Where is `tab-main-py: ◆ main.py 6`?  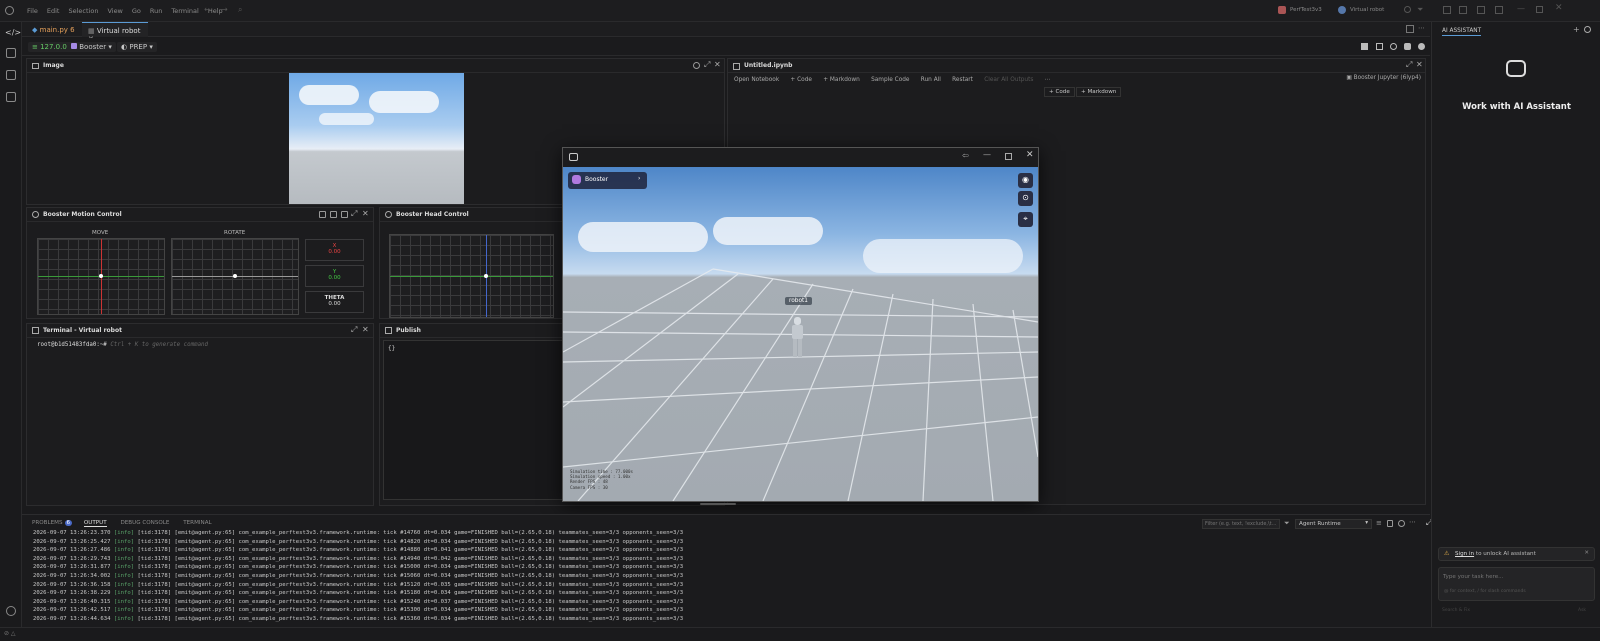
tab-main-py: ◆ main.py 6 is located at coordinates (51, 29).